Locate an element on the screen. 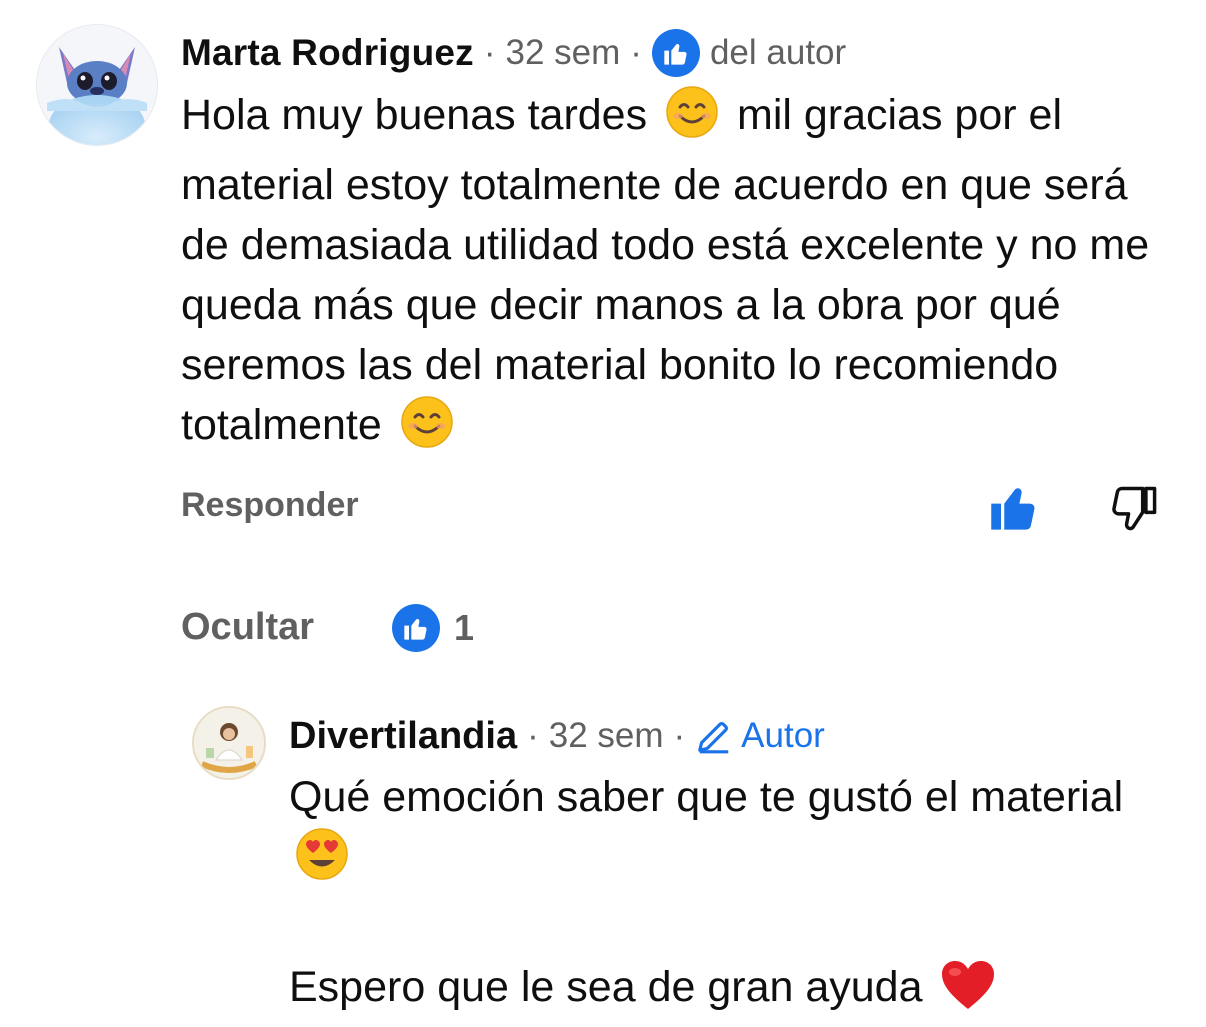 The height and width of the screenshot is (1027, 1206). creator-heart-badge: del autor is located at coordinates (749, 53).